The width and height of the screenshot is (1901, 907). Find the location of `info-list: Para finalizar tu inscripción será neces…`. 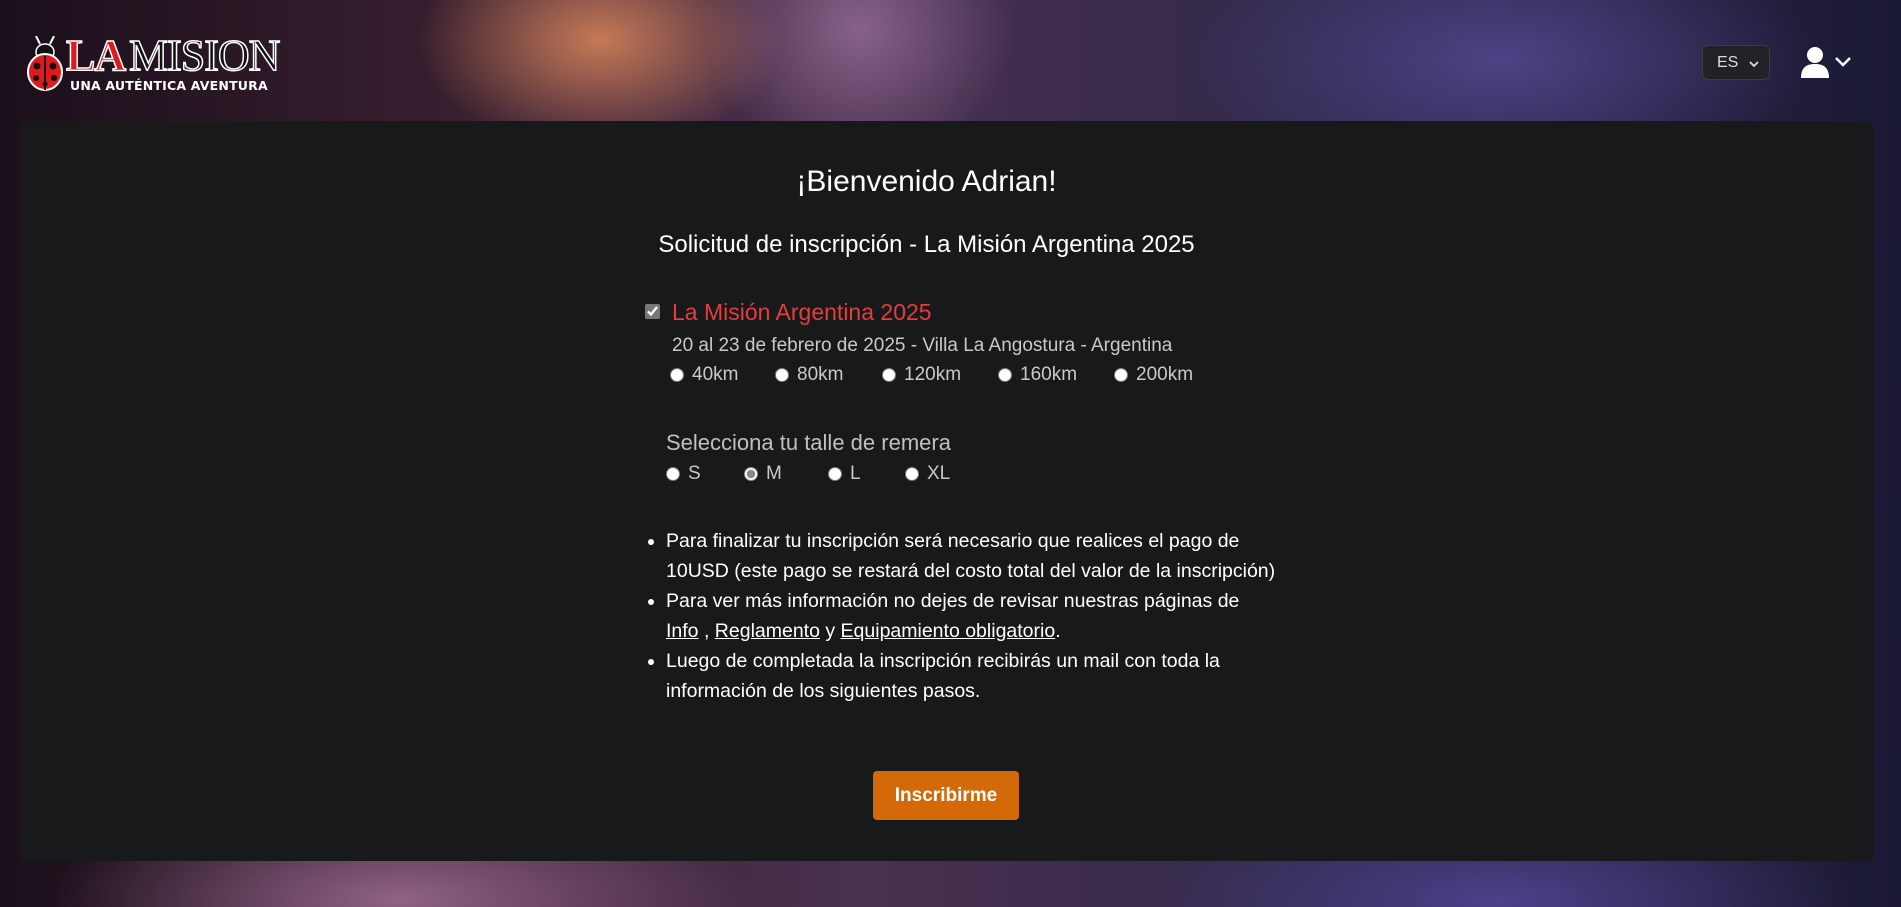

info-list: Para finalizar tu inscripción será neces… is located at coordinates (961, 616).